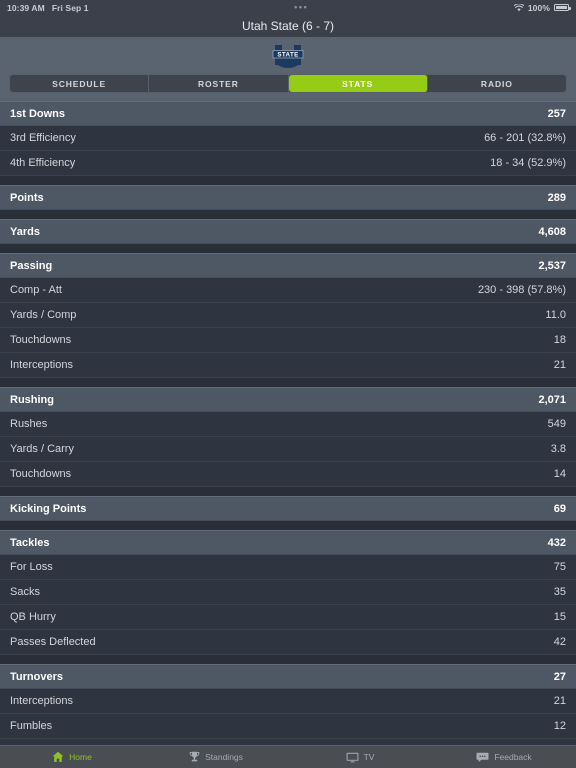  Describe the element at coordinates (31, 567) in the screenshot. I see `stats-row-label: For Loss` at that location.